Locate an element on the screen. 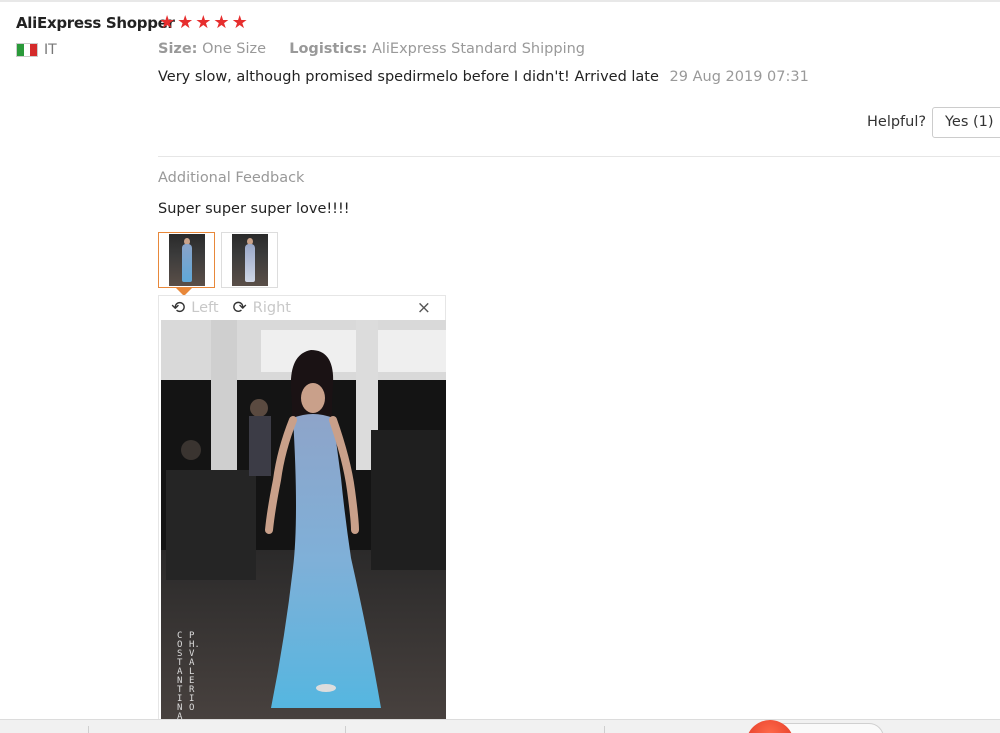 This screenshot has width=1000, height=733. rotate-left-button: ⟲ Left is located at coordinates (195, 307).